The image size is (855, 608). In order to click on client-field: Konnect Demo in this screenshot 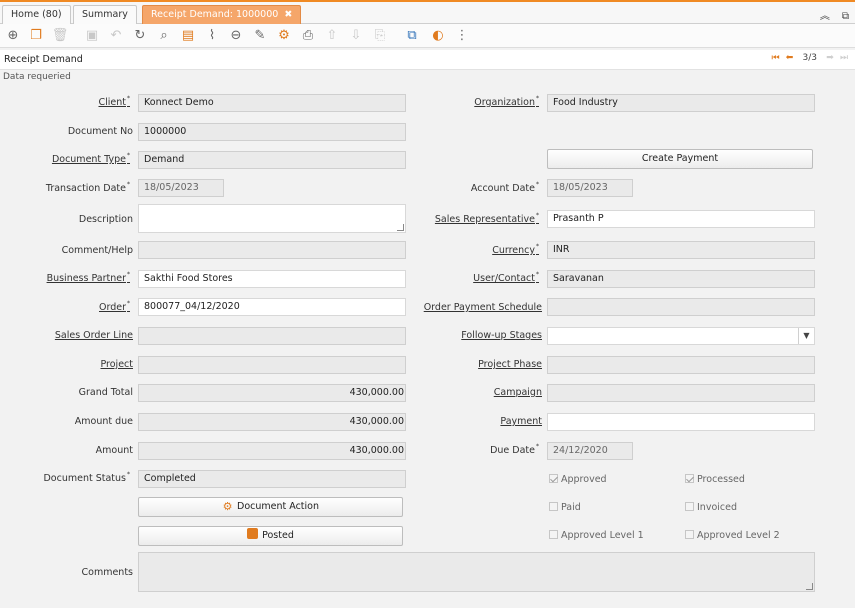, I will do `click(272, 103)`.